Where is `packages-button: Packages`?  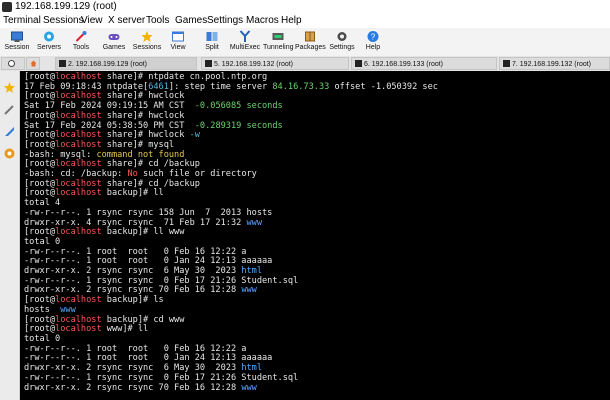 packages-button: Packages is located at coordinates (310, 42).